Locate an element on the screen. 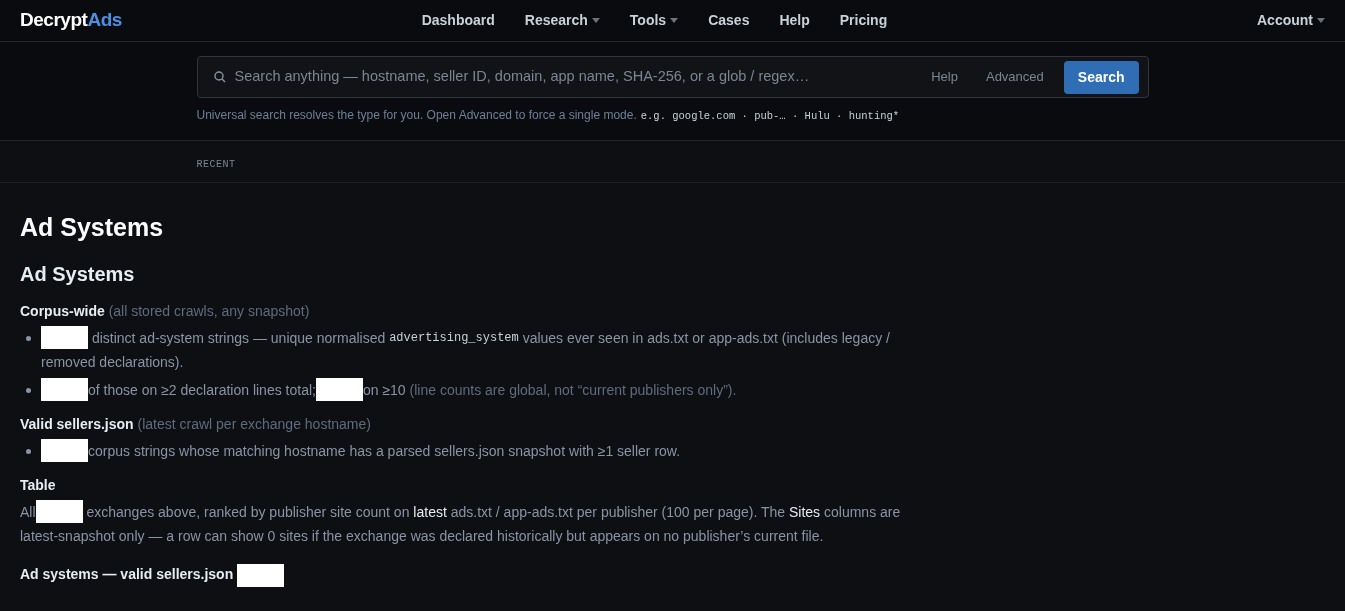  body-text: on ≥10 is located at coordinates (384, 390).